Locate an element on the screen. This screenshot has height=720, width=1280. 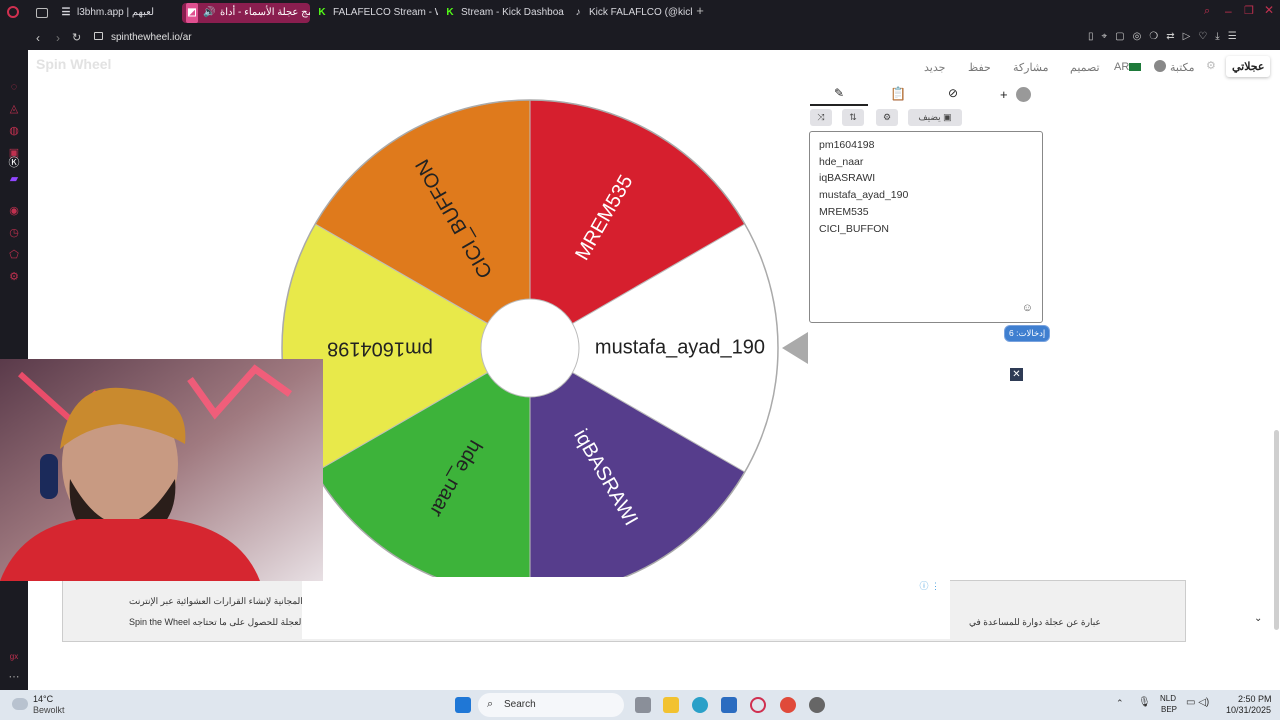
wheel-pointer is located at coordinates (795, 348).